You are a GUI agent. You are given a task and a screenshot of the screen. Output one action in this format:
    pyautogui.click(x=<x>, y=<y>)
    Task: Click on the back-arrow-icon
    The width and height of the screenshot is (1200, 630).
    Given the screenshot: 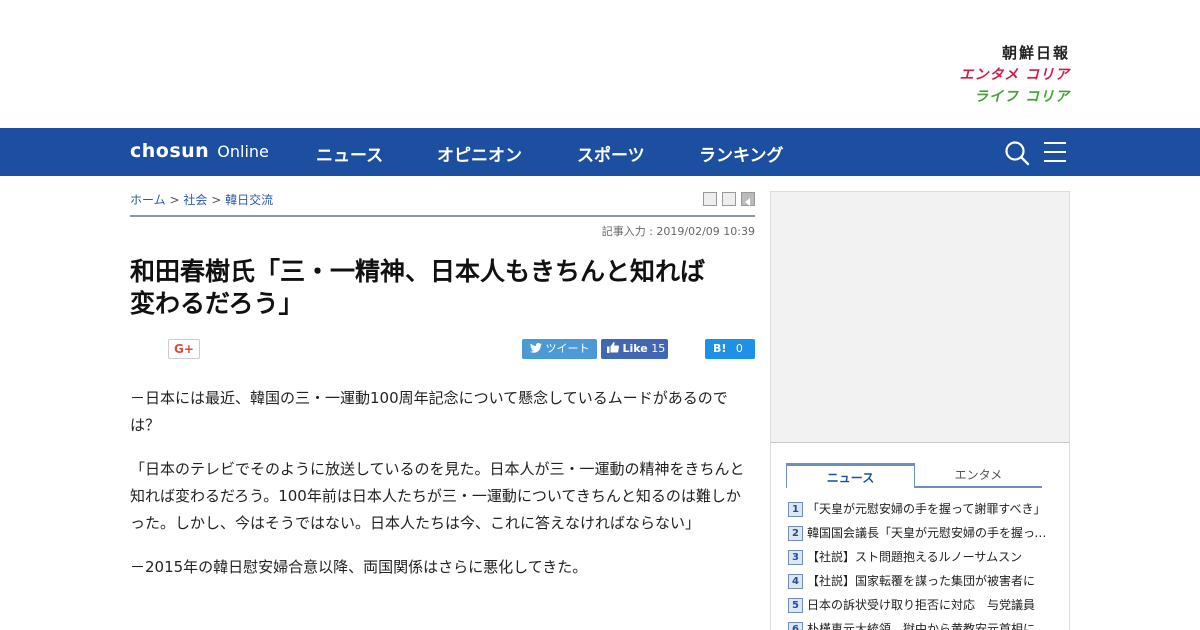 What is the action you would take?
    pyautogui.click(x=748, y=199)
    